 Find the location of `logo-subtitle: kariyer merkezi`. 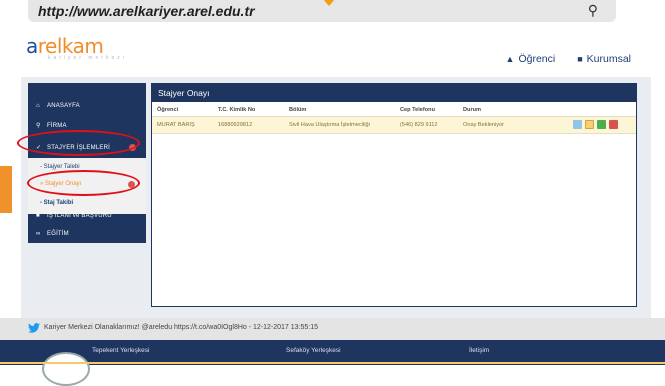

logo-subtitle: kariyer merkezi is located at coordinates (87, 58).